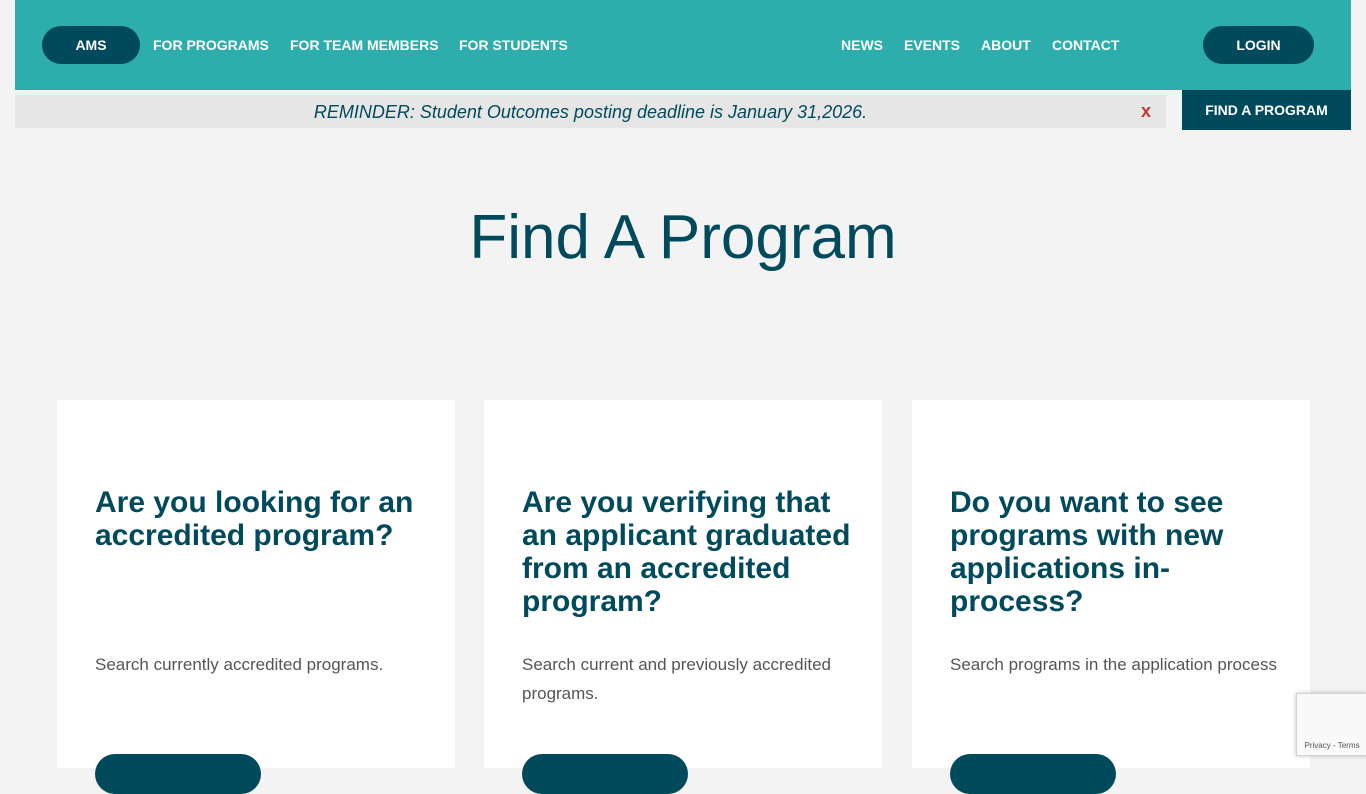  I want to click on nav-for-team-members: FOR TEAM MEMBERS, so click(364, 45).